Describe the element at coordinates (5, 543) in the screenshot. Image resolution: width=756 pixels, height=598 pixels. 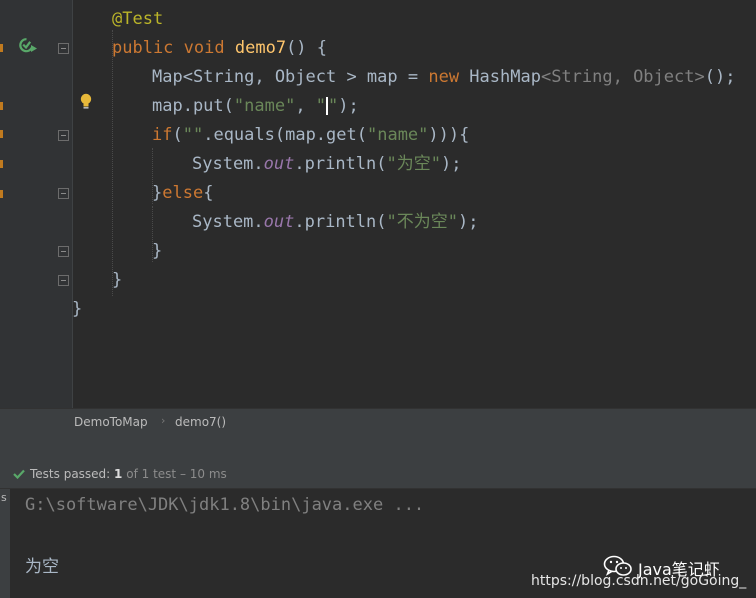
I see `console-sidebar: s` at that location.